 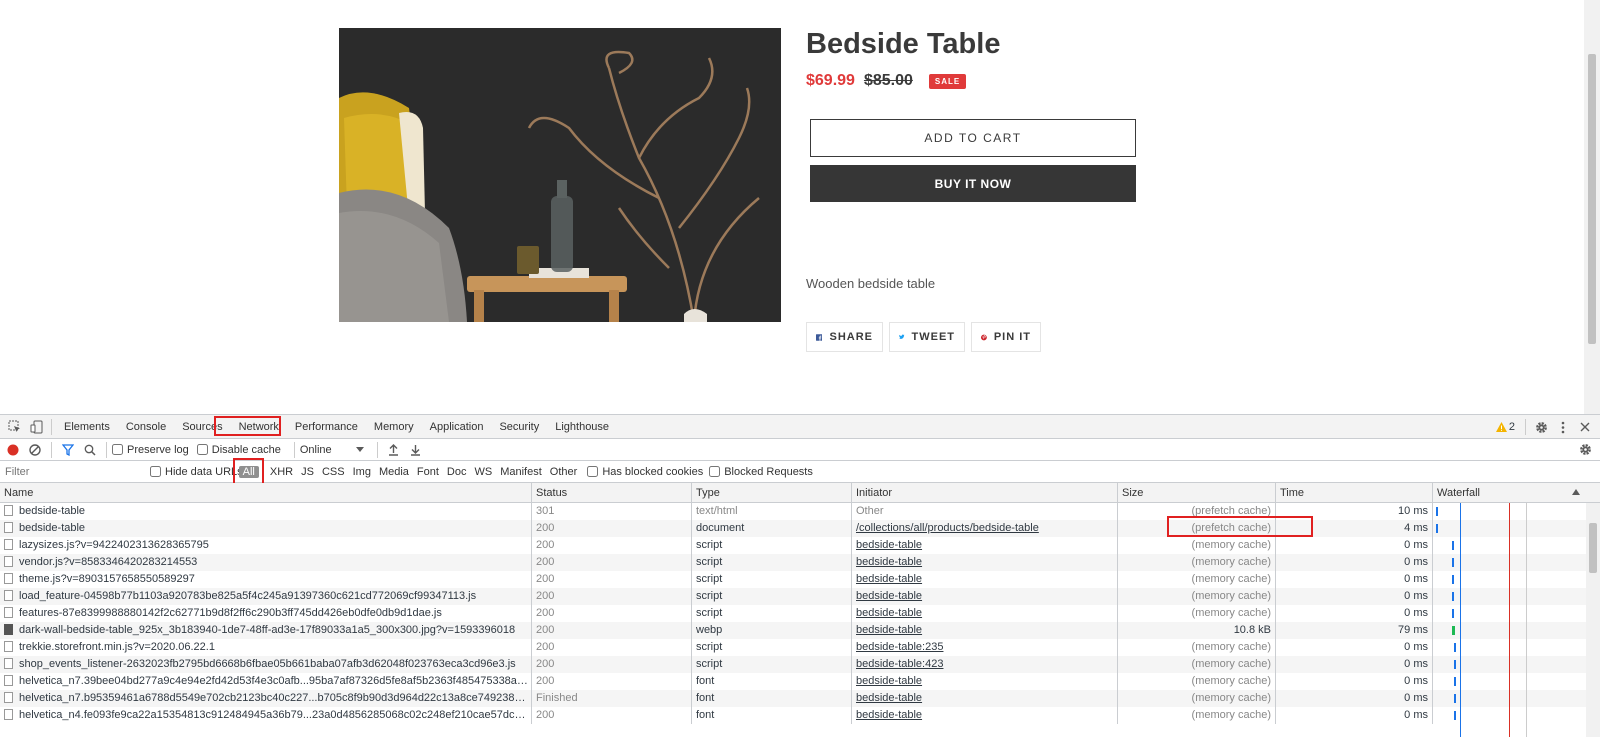 What do you see at coordinates (483, 472) in the screenshot?
I see `type-filter-ws: WS` at bounding box center [483, 472].